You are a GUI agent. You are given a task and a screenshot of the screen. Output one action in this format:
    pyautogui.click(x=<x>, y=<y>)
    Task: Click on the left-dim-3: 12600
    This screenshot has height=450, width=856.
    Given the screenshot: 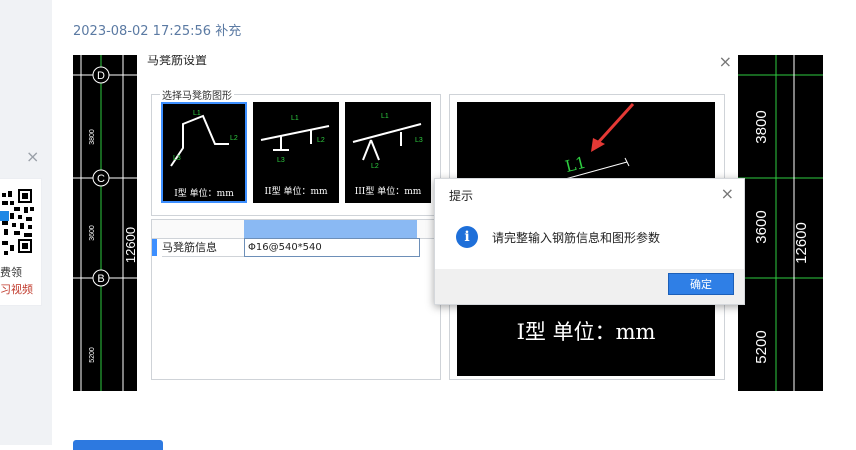 What is the action you would take?
    pyautogui.click(x=130, y=245)
    